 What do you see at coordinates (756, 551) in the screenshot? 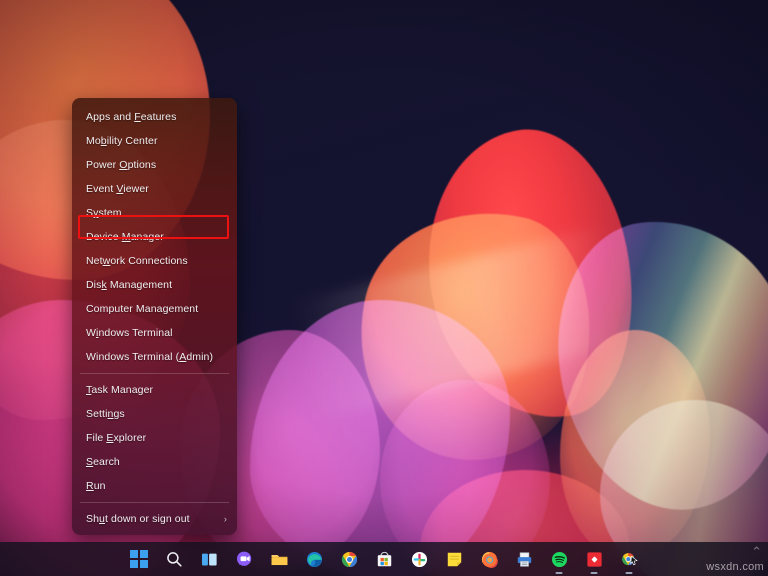
I see `watermark-mark: ⌃` at bounding box center [756, 551].